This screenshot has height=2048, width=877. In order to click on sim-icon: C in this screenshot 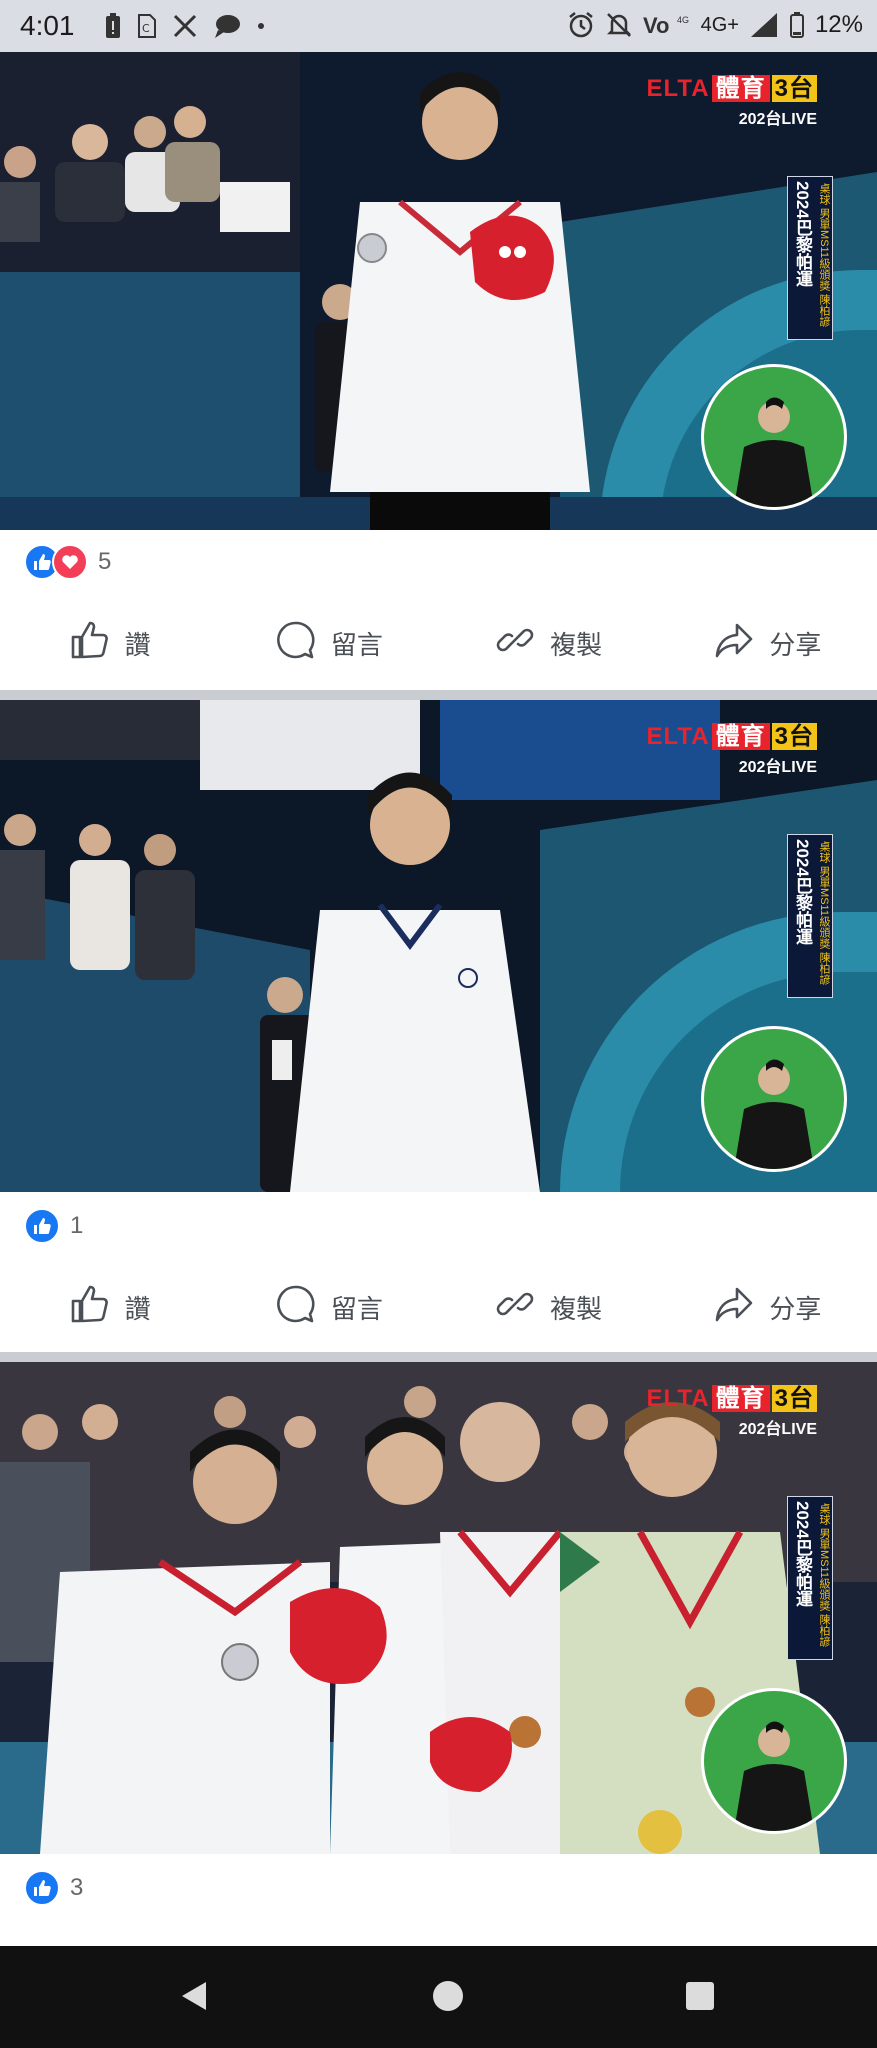, I will do `click(147, 26)`.